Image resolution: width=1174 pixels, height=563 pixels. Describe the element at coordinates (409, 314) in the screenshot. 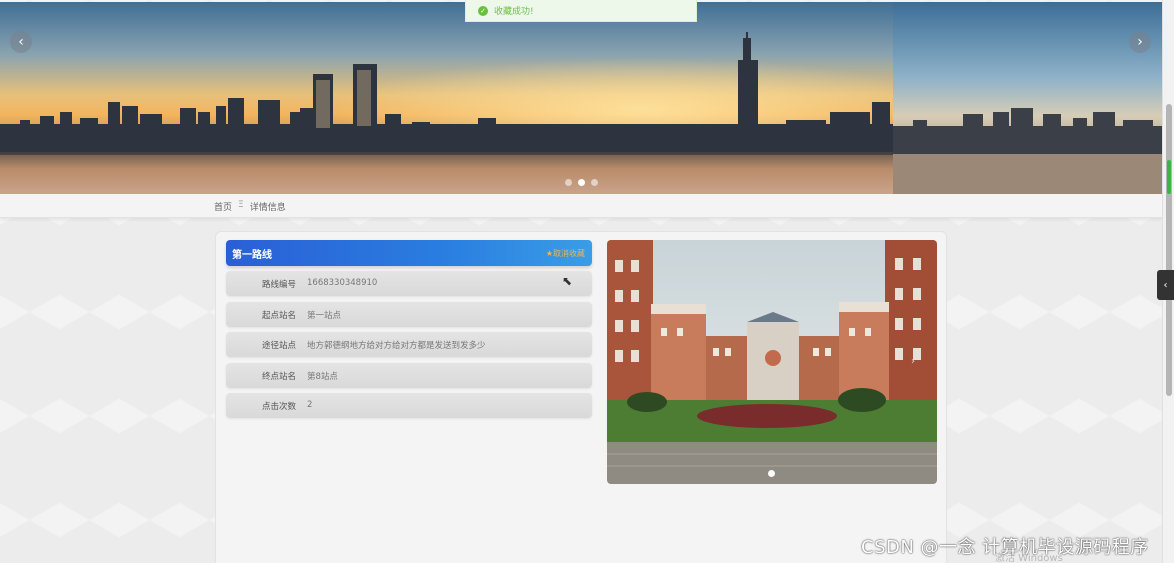

I see `detail-row-start-station: 起点站名 第一站点` at that location.